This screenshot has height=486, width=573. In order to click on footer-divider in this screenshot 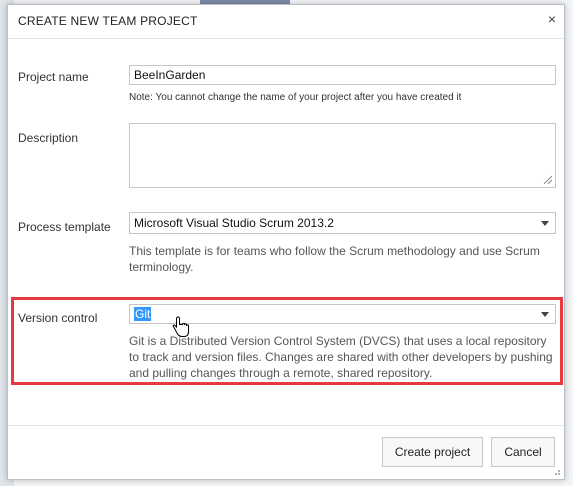, I will do `click(286, 425)`.